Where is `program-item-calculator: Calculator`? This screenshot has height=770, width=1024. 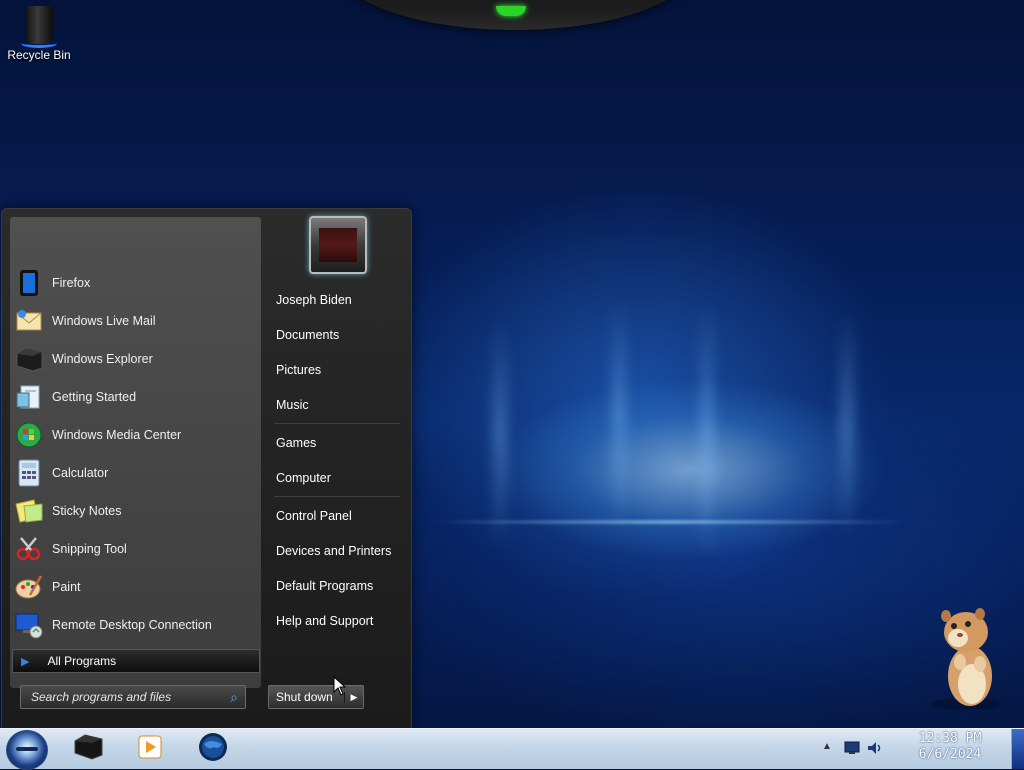
program-item-calculator: Calculator is located at coordinates (134, 473).